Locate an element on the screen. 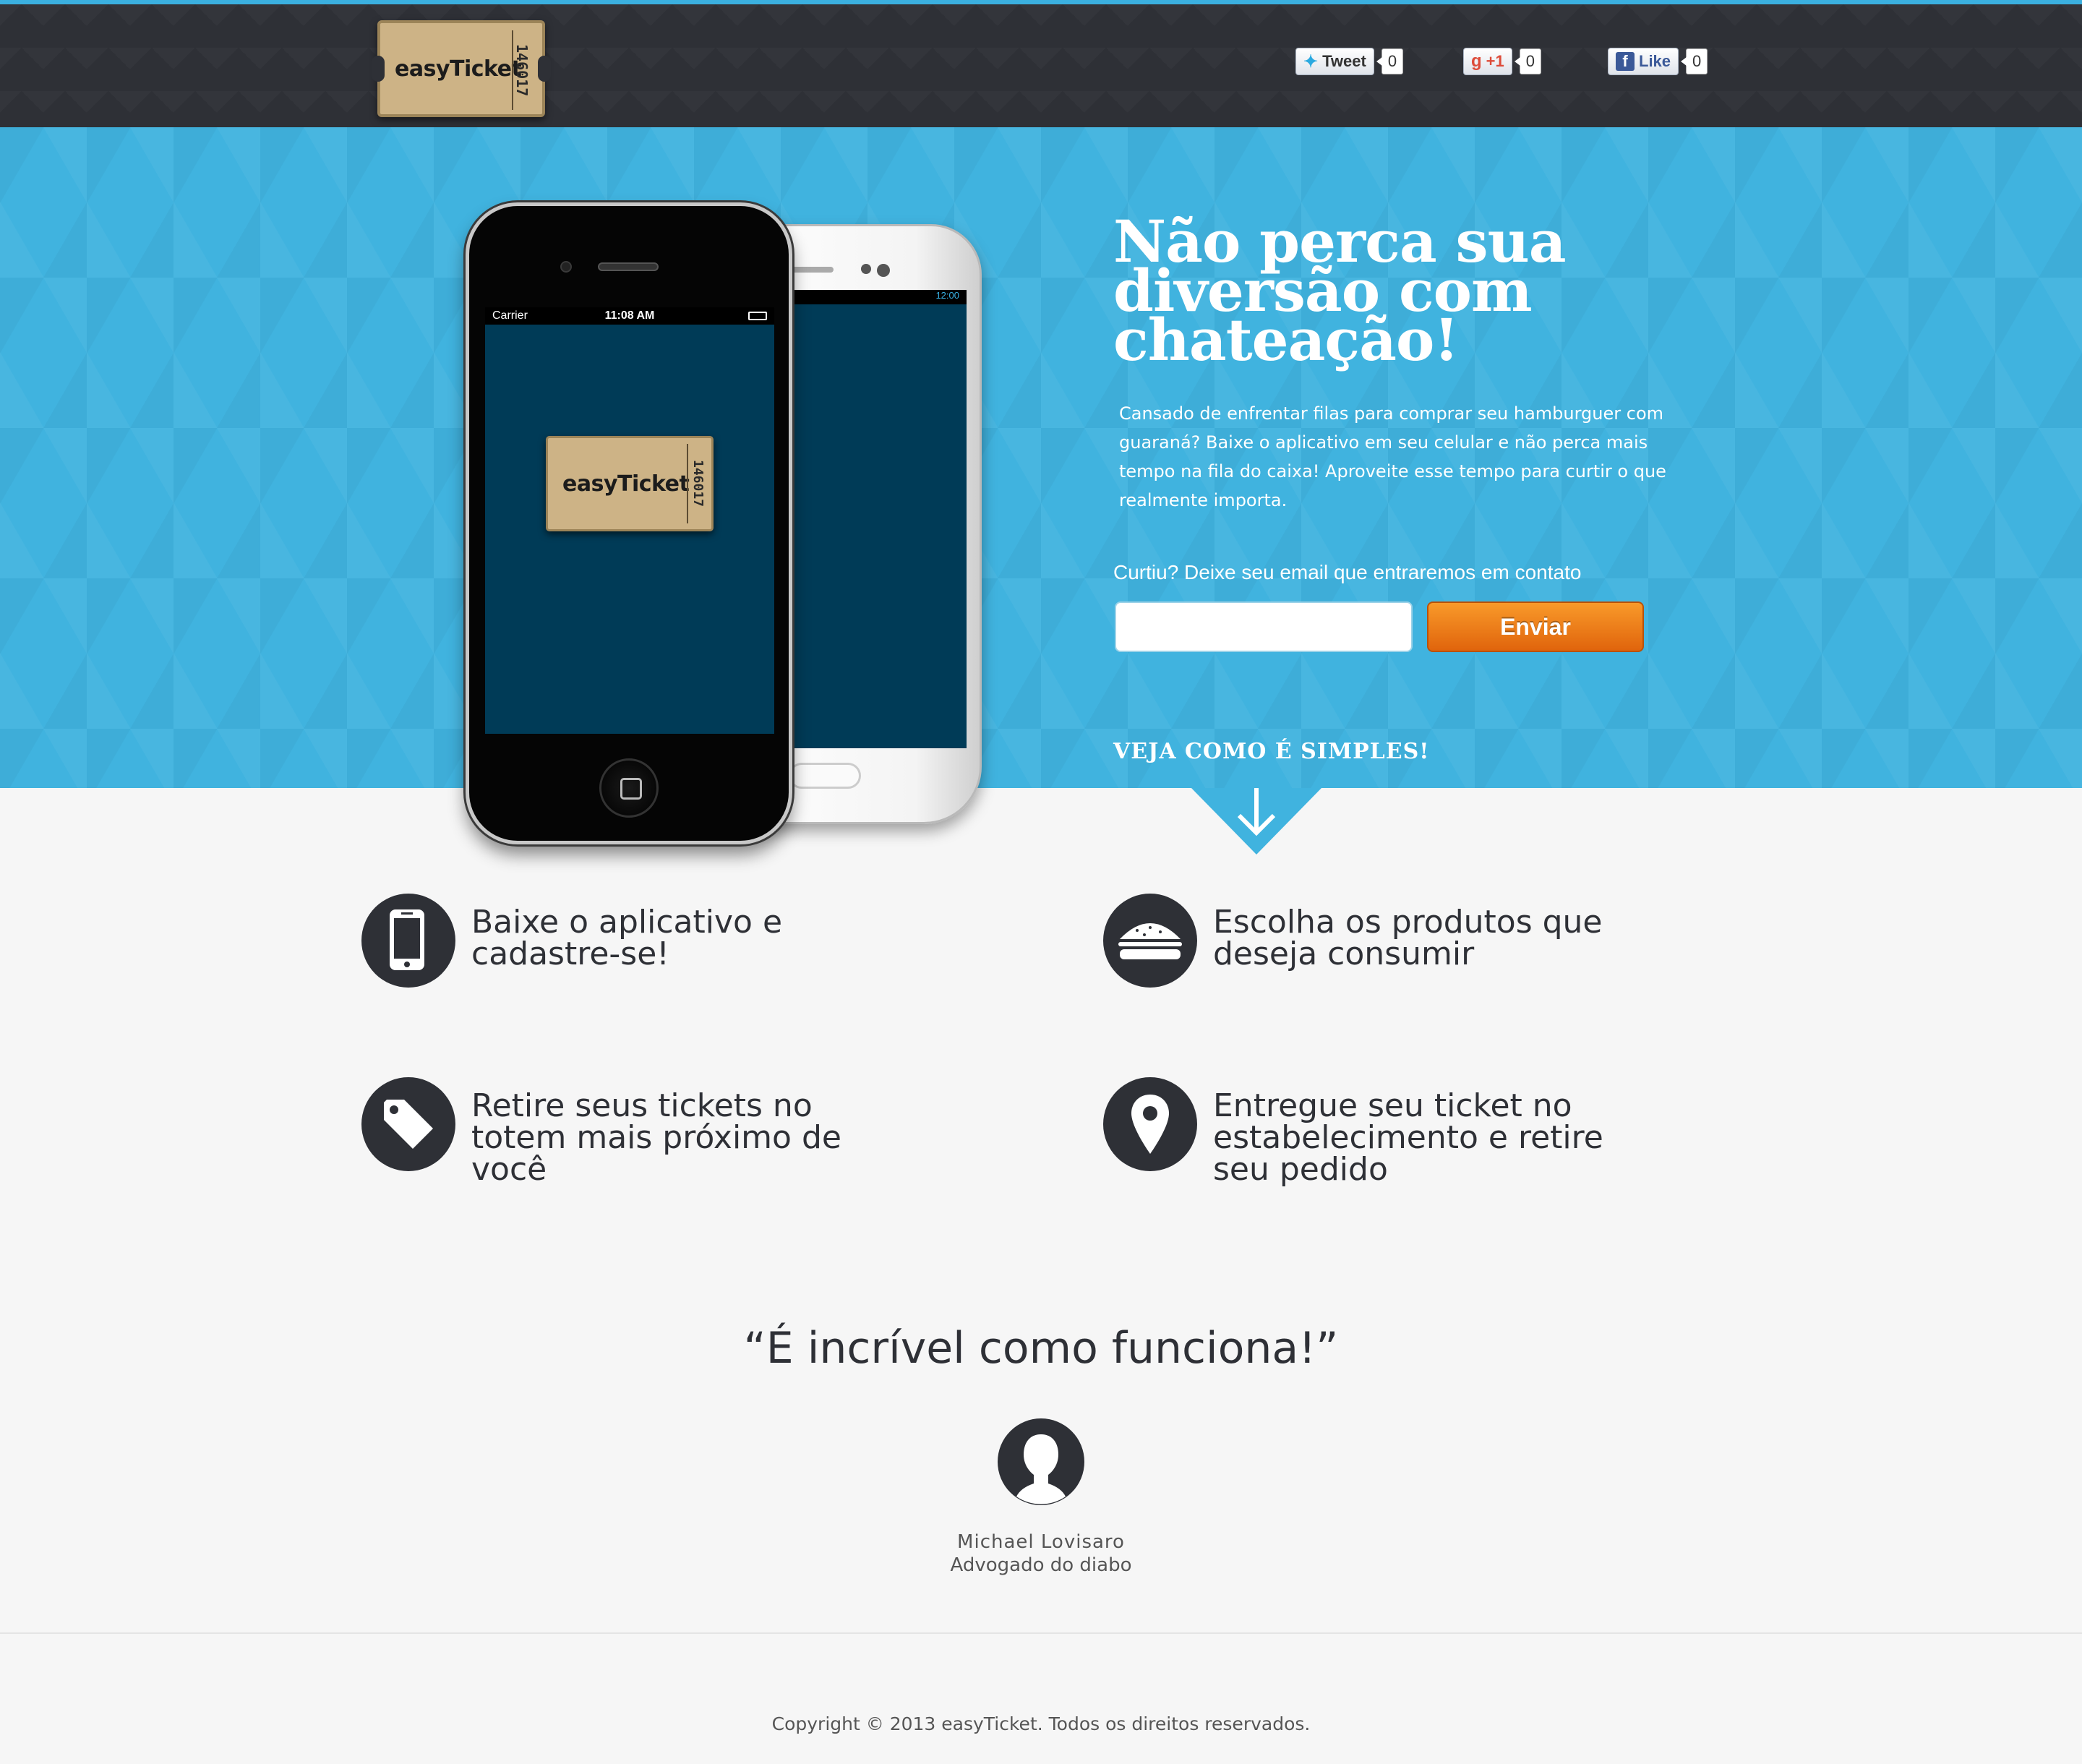 The height and width of the screenshot is (1764, 2082). send-button: Enviar is located at coordinates (1535, 626).